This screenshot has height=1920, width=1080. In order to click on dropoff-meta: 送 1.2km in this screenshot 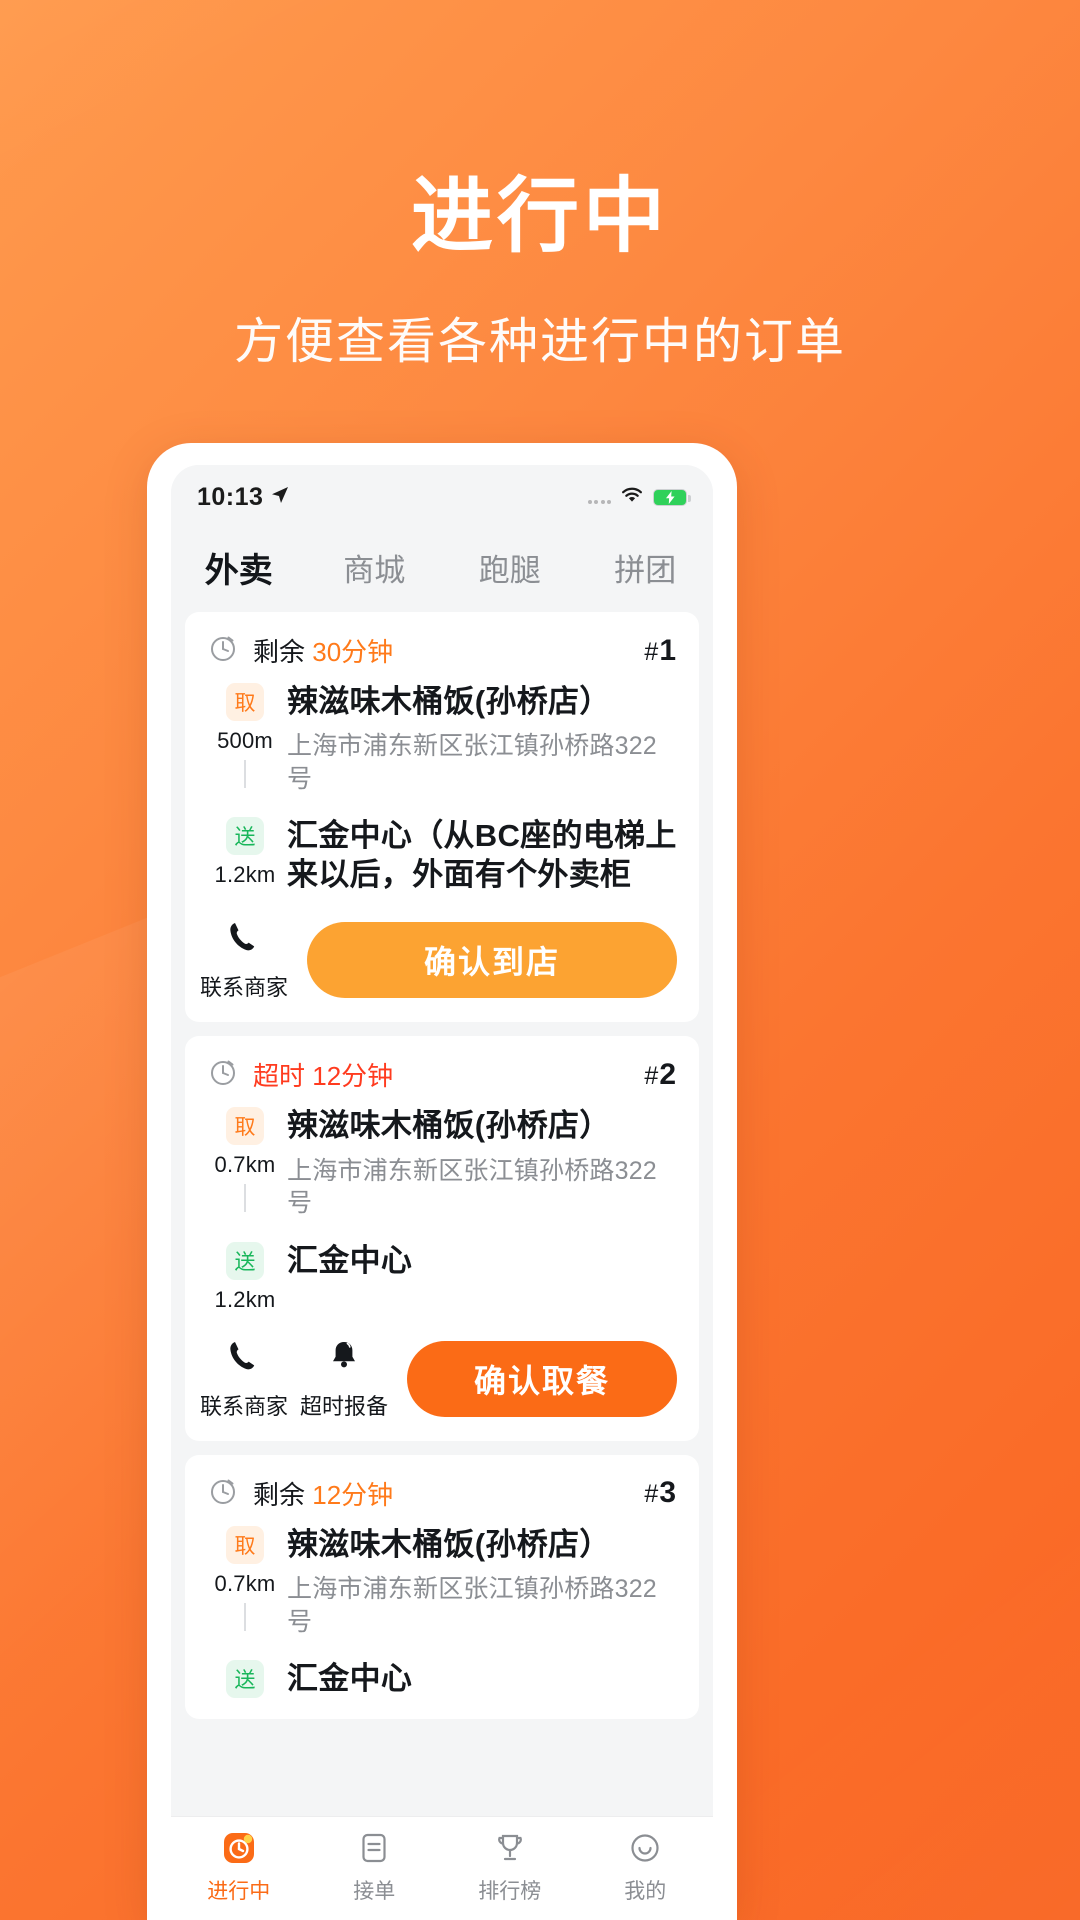, I will do `click(245, 1277)`.